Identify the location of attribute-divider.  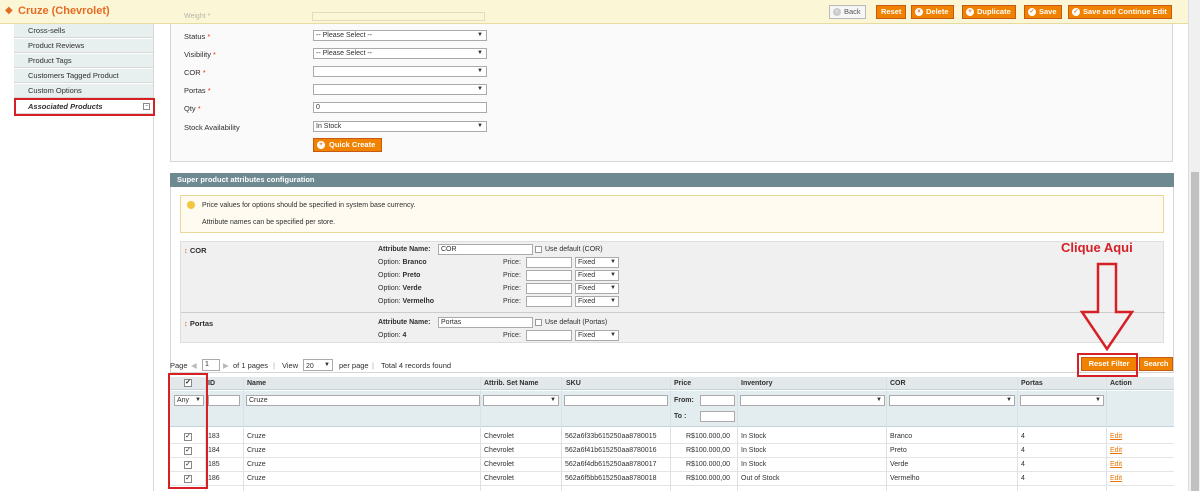
(673, 312).